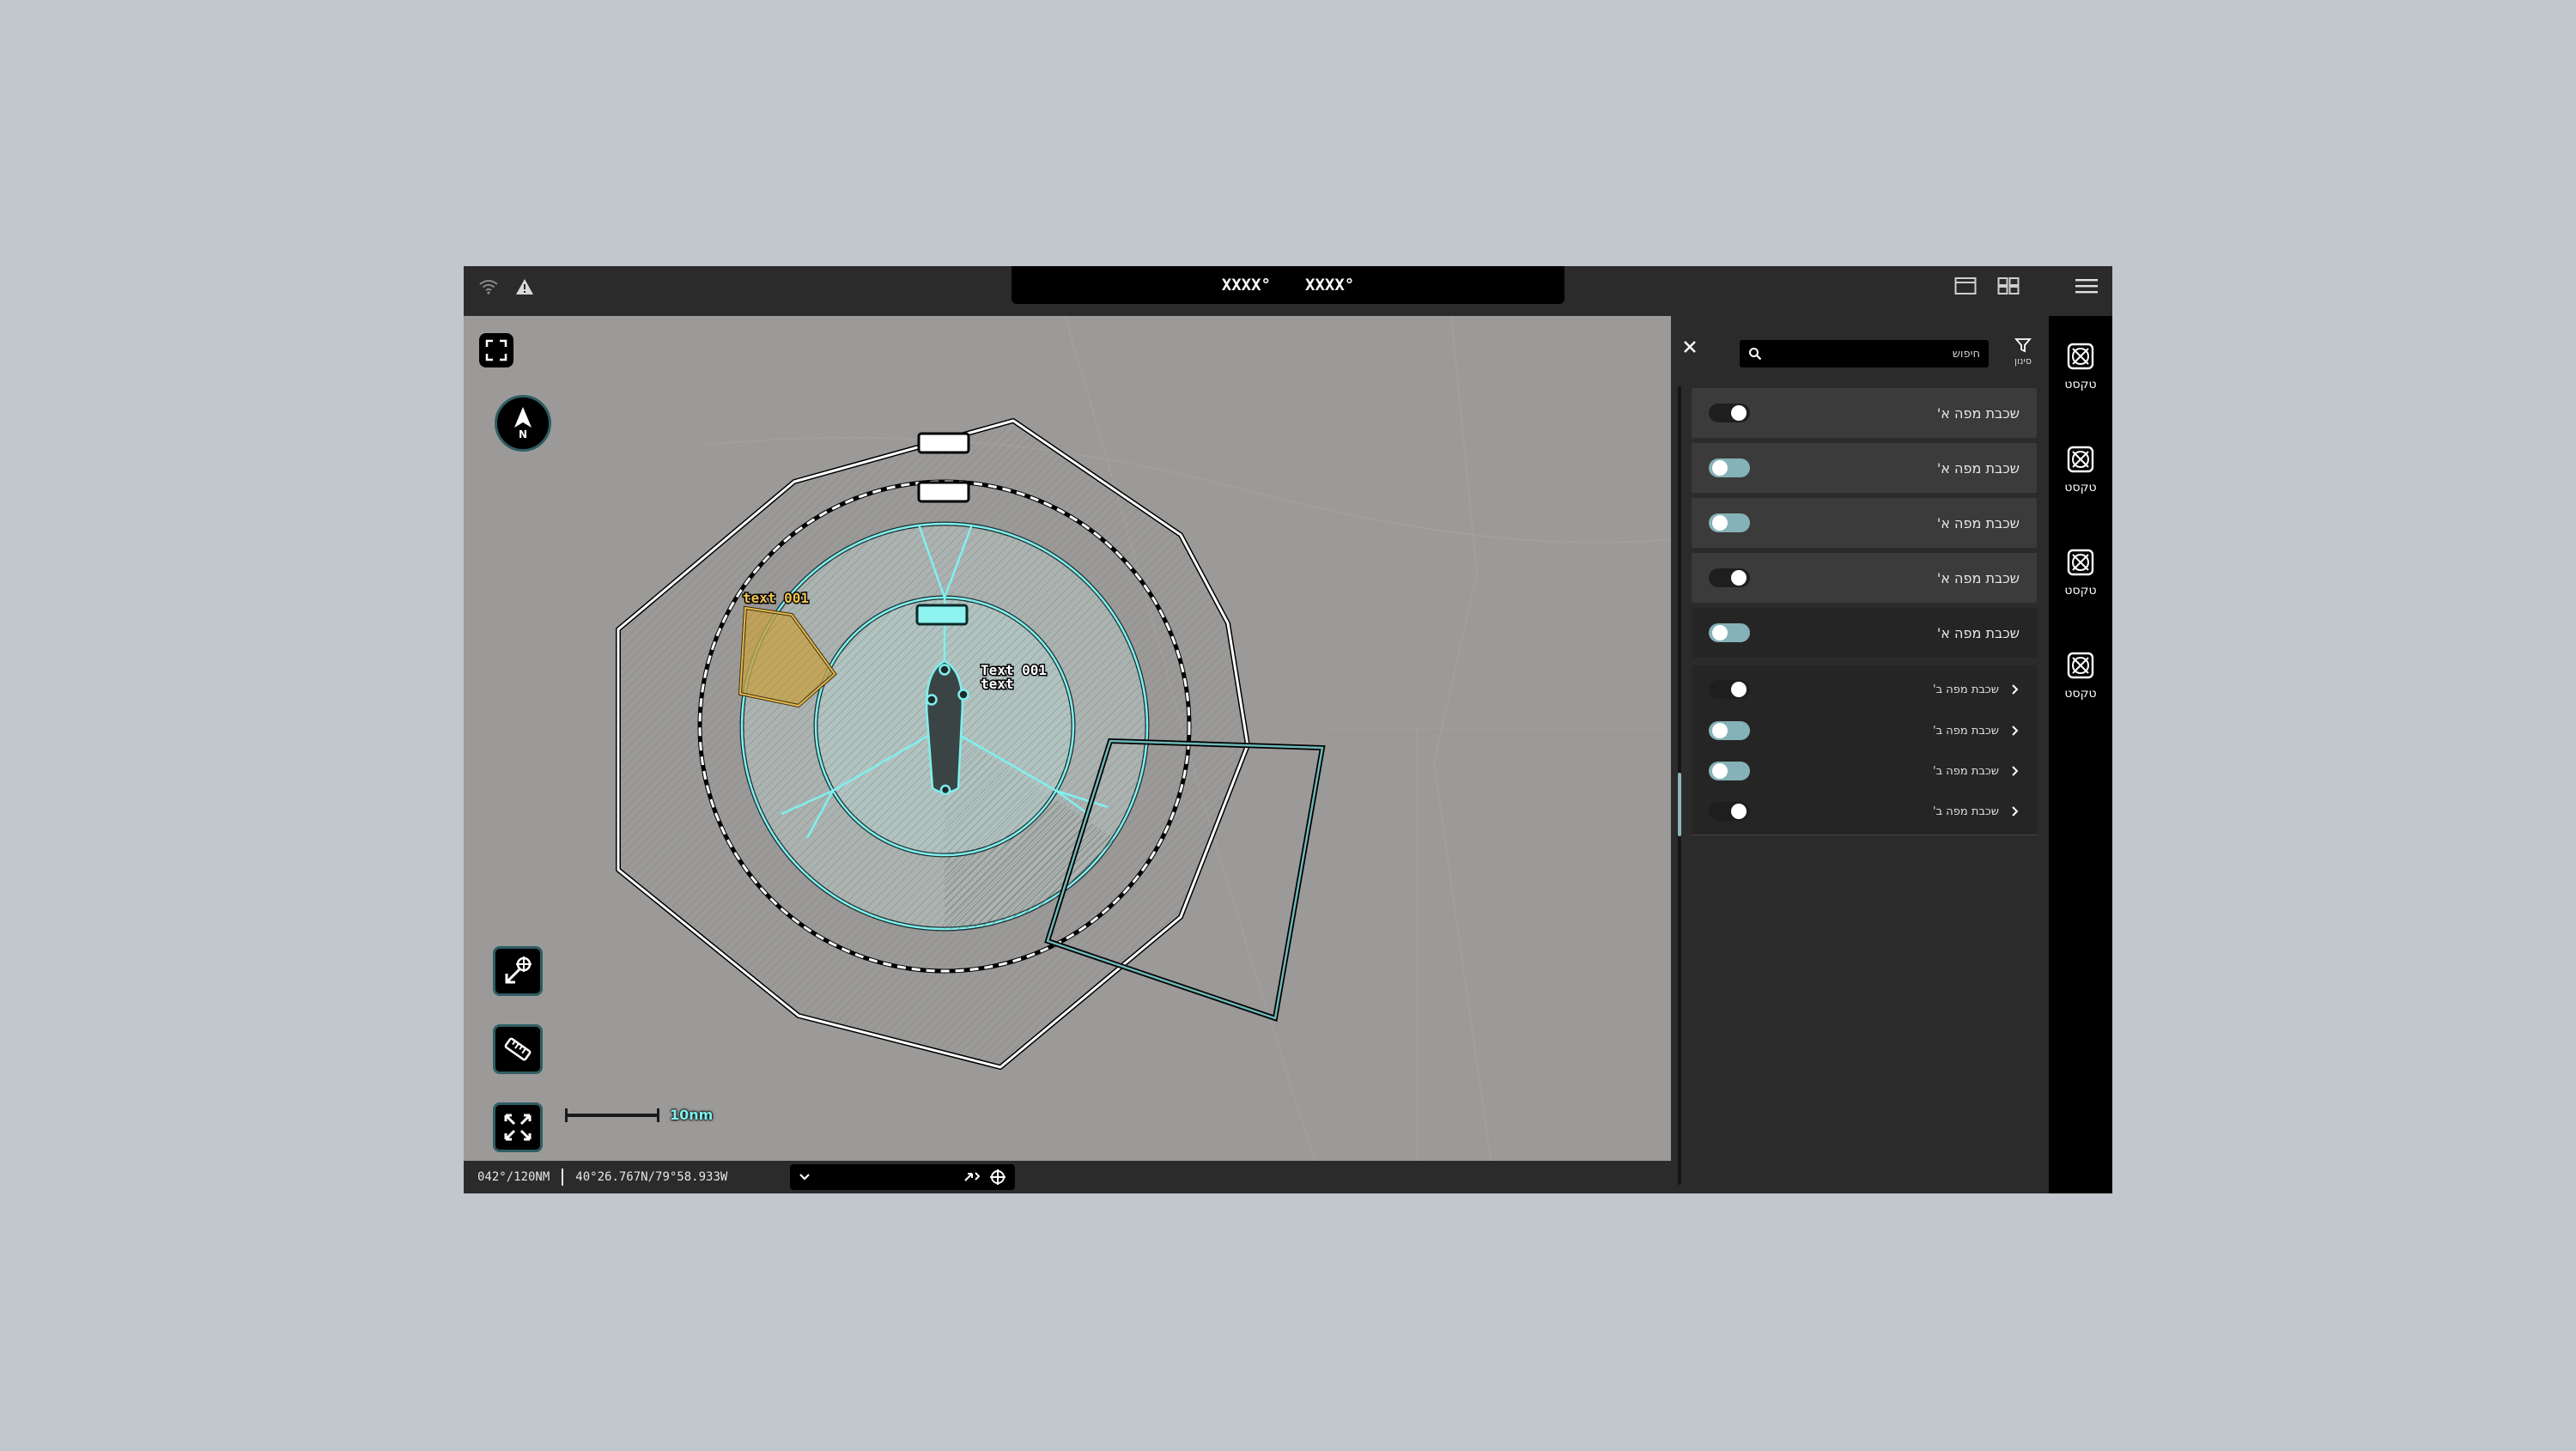 The height and width of the screenshot is (1451, 2576). I want to click on recenter-button, so click(518, 1127).